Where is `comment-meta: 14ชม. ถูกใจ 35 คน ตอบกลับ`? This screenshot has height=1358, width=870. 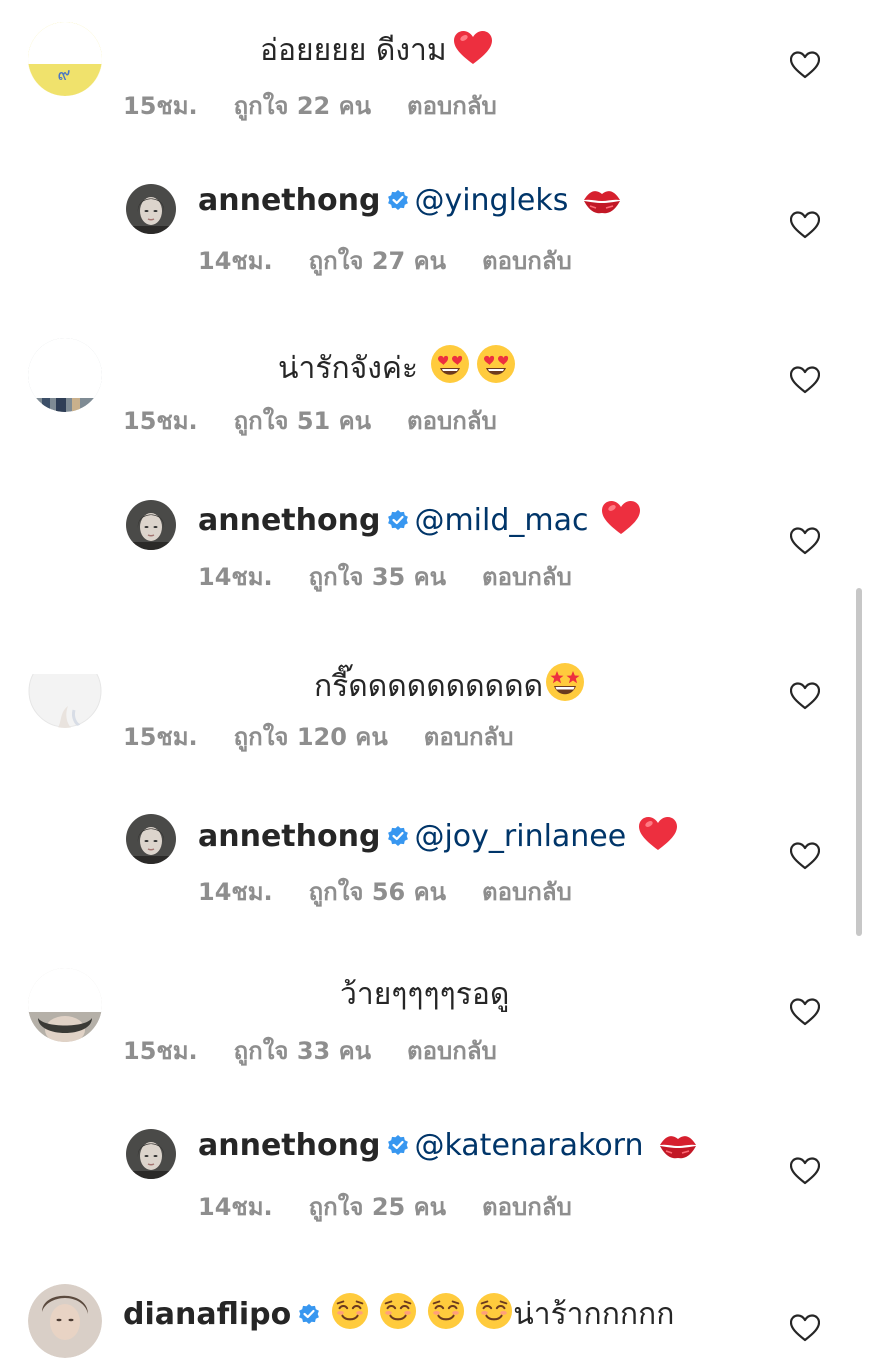
comment-meta: 14ชม. ถูกใจ 35 คน ตอบกลับ is located at coordinates (403, 576).